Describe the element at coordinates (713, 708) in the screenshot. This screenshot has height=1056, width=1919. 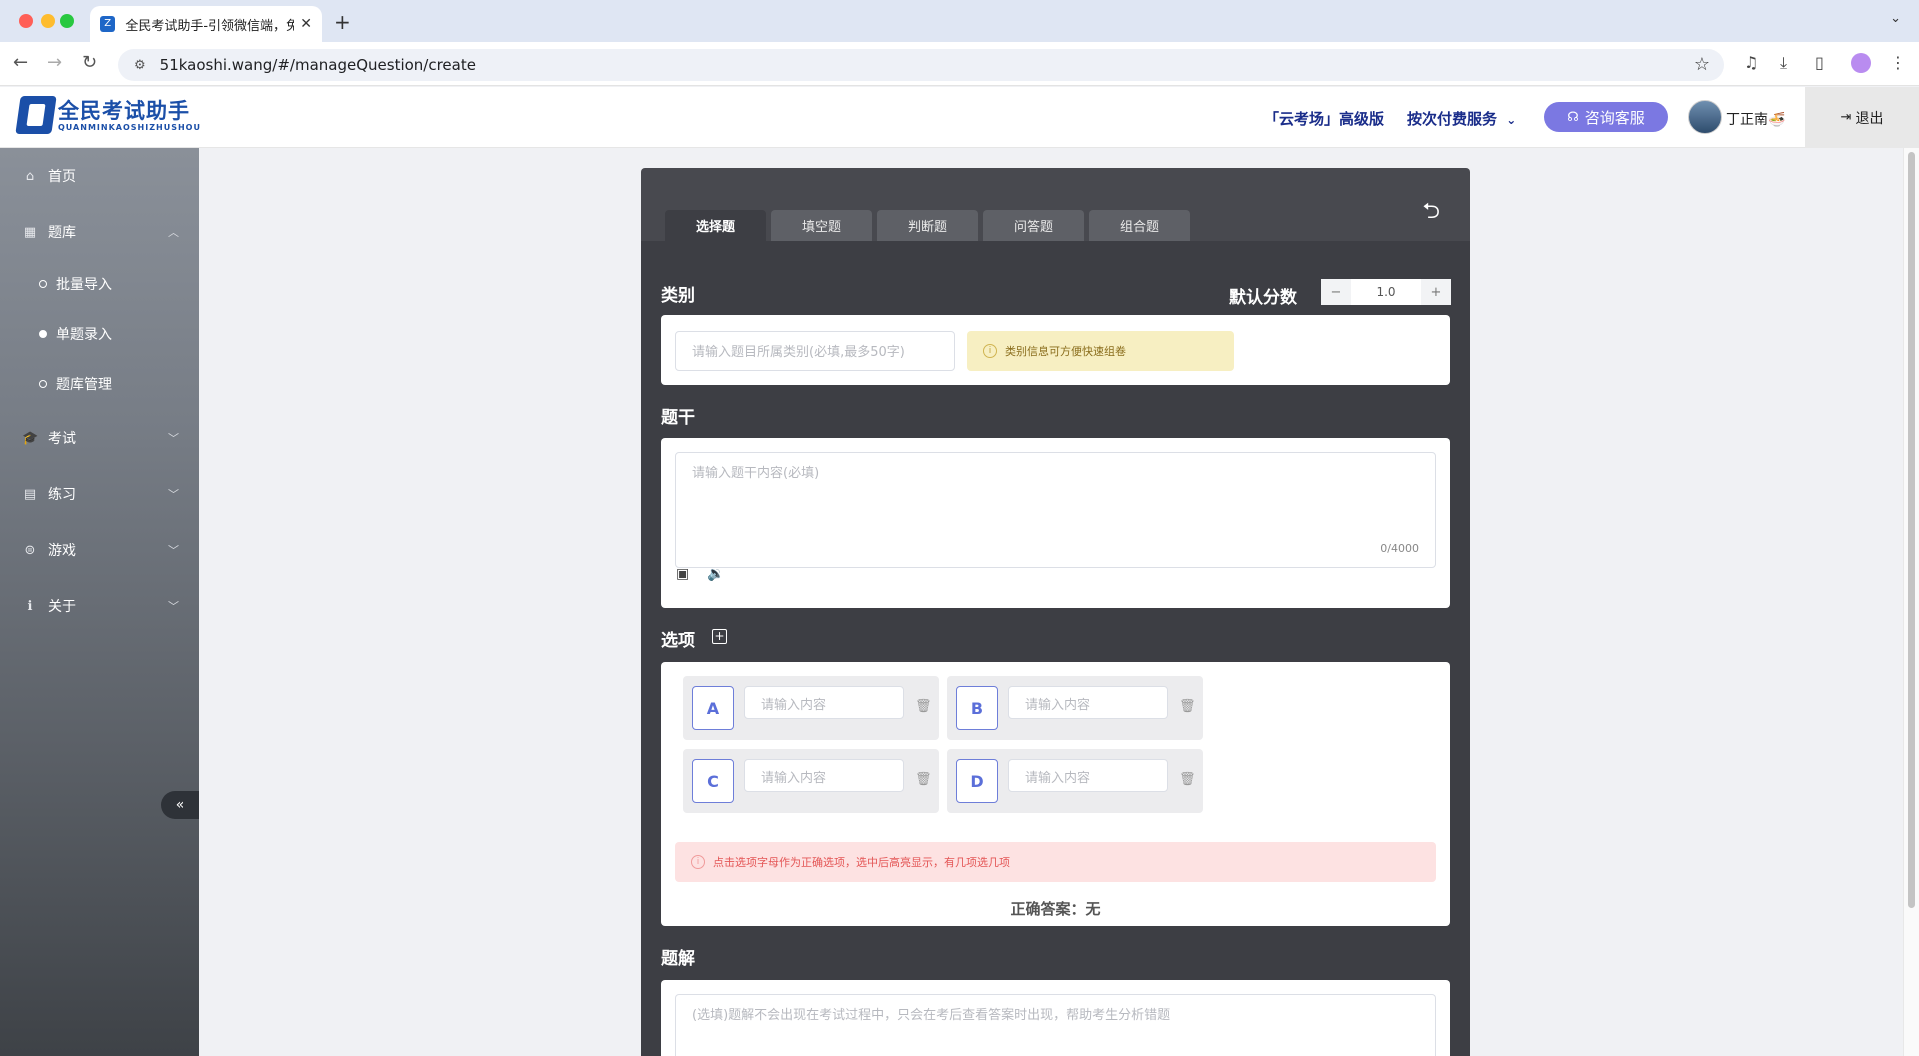
I see `option-letter-button: A` at that location.